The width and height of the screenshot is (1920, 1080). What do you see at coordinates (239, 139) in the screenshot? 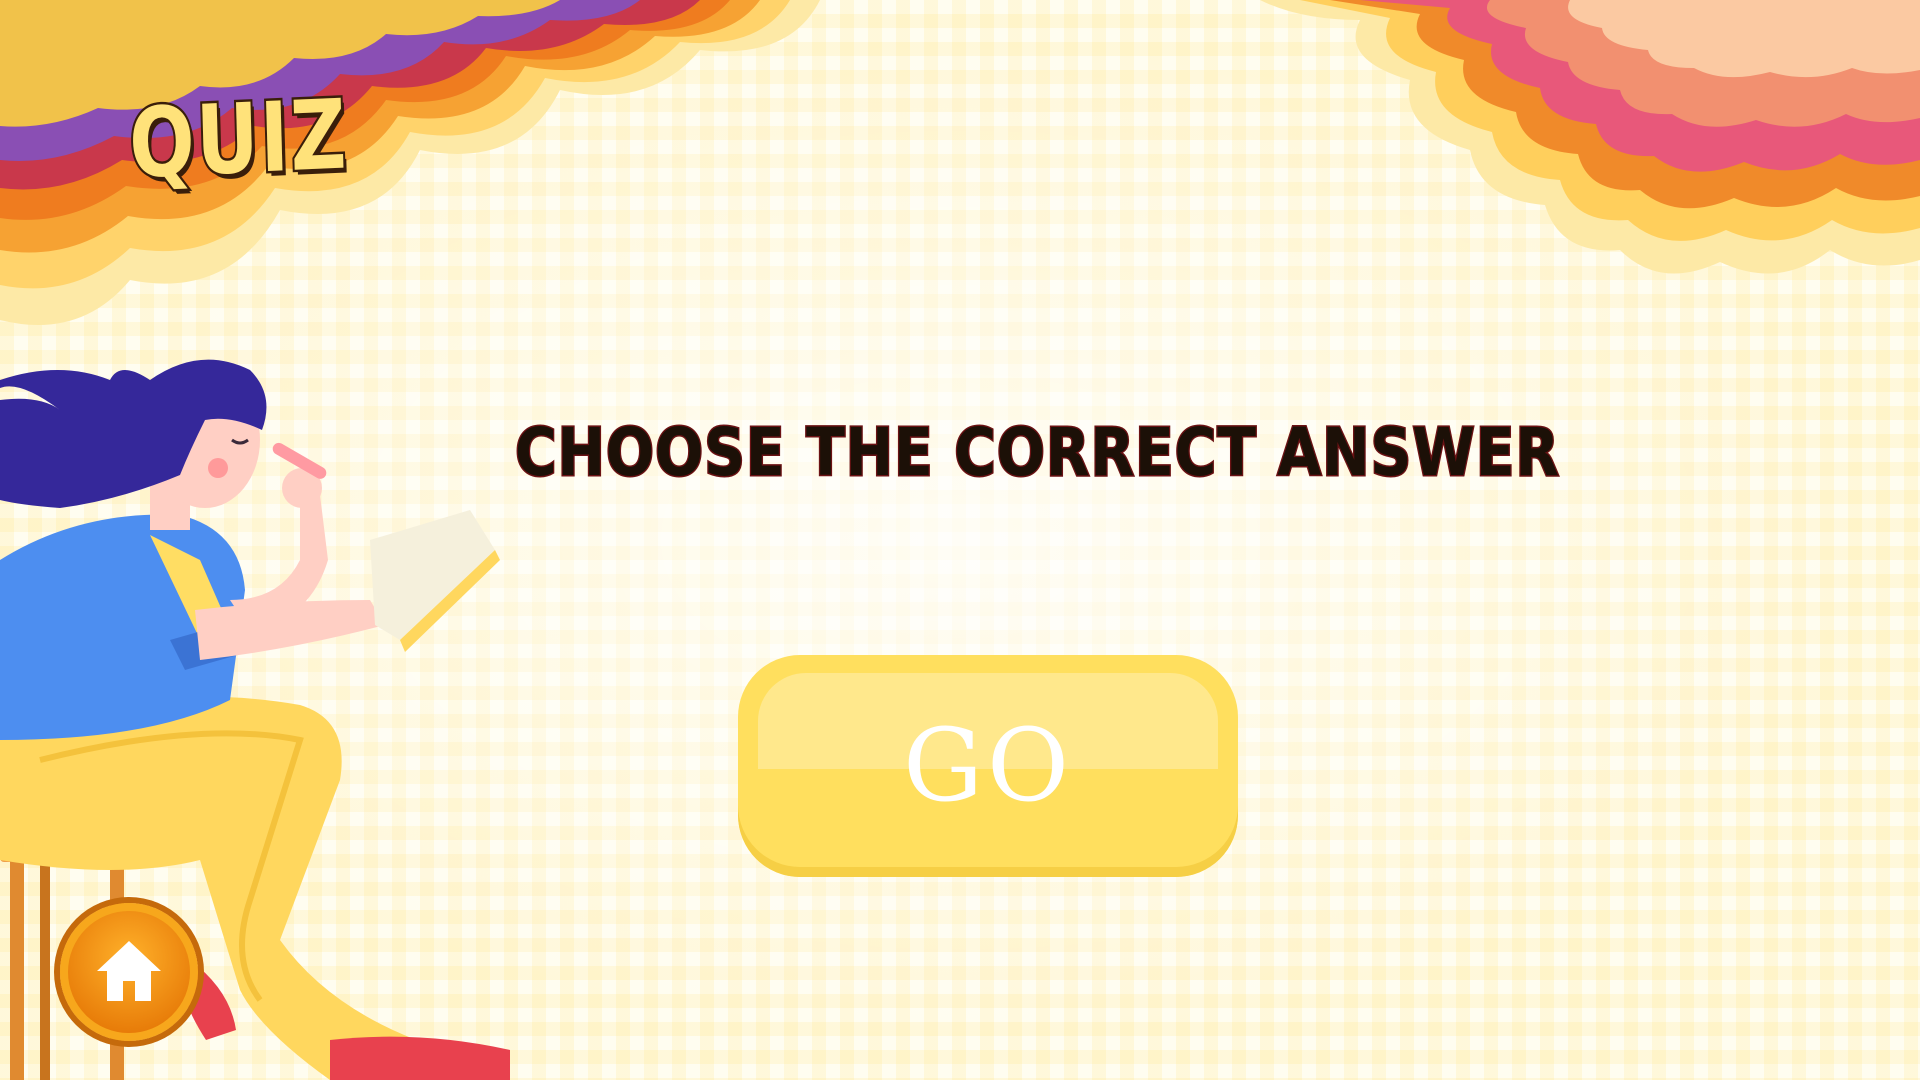
I see `quiz-logo: QUIZ` at bounding box center [239, 139].